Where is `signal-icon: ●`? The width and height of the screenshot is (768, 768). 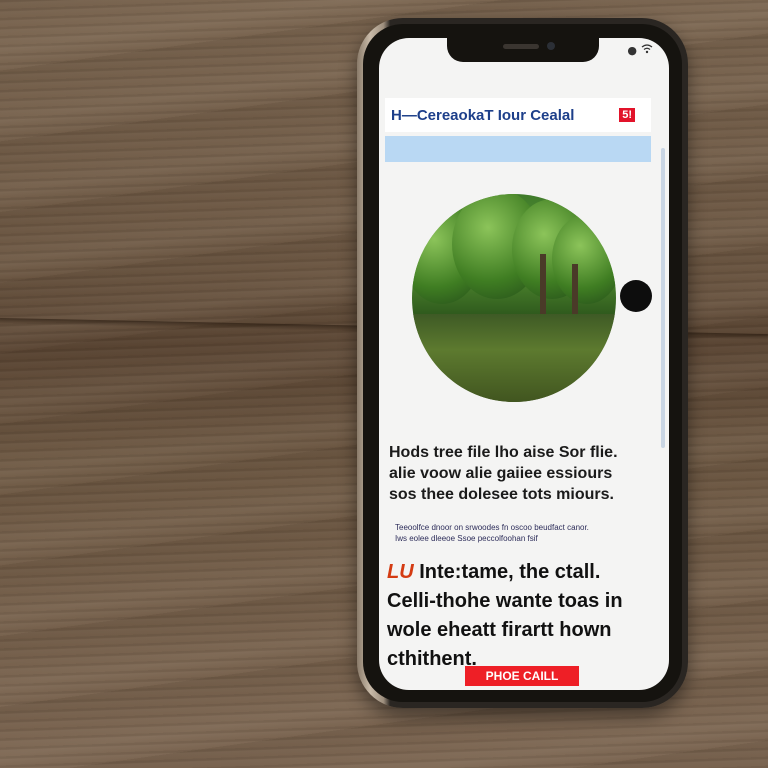
signal-icon: ● is located at coordinates (632, 50).